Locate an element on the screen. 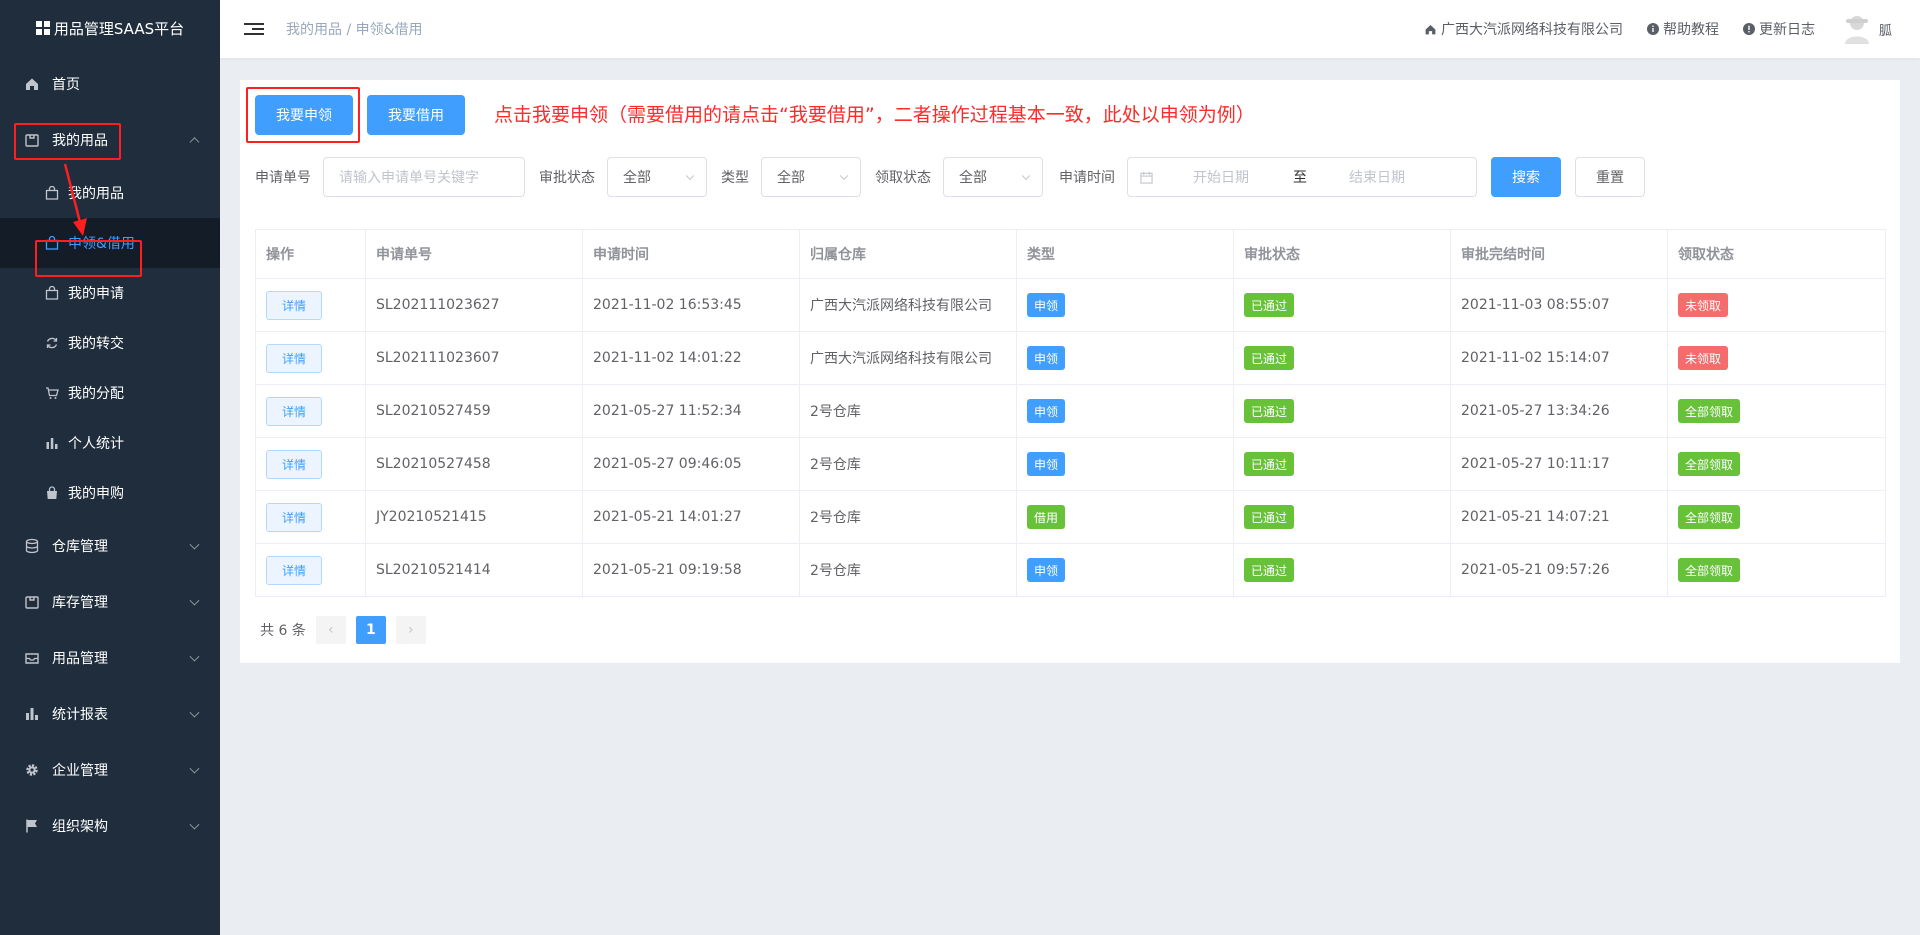 Image resolution: width=1920 pixels, height=935 pixels. apply-button: 我要申领 is located at coordinates (304, 115).